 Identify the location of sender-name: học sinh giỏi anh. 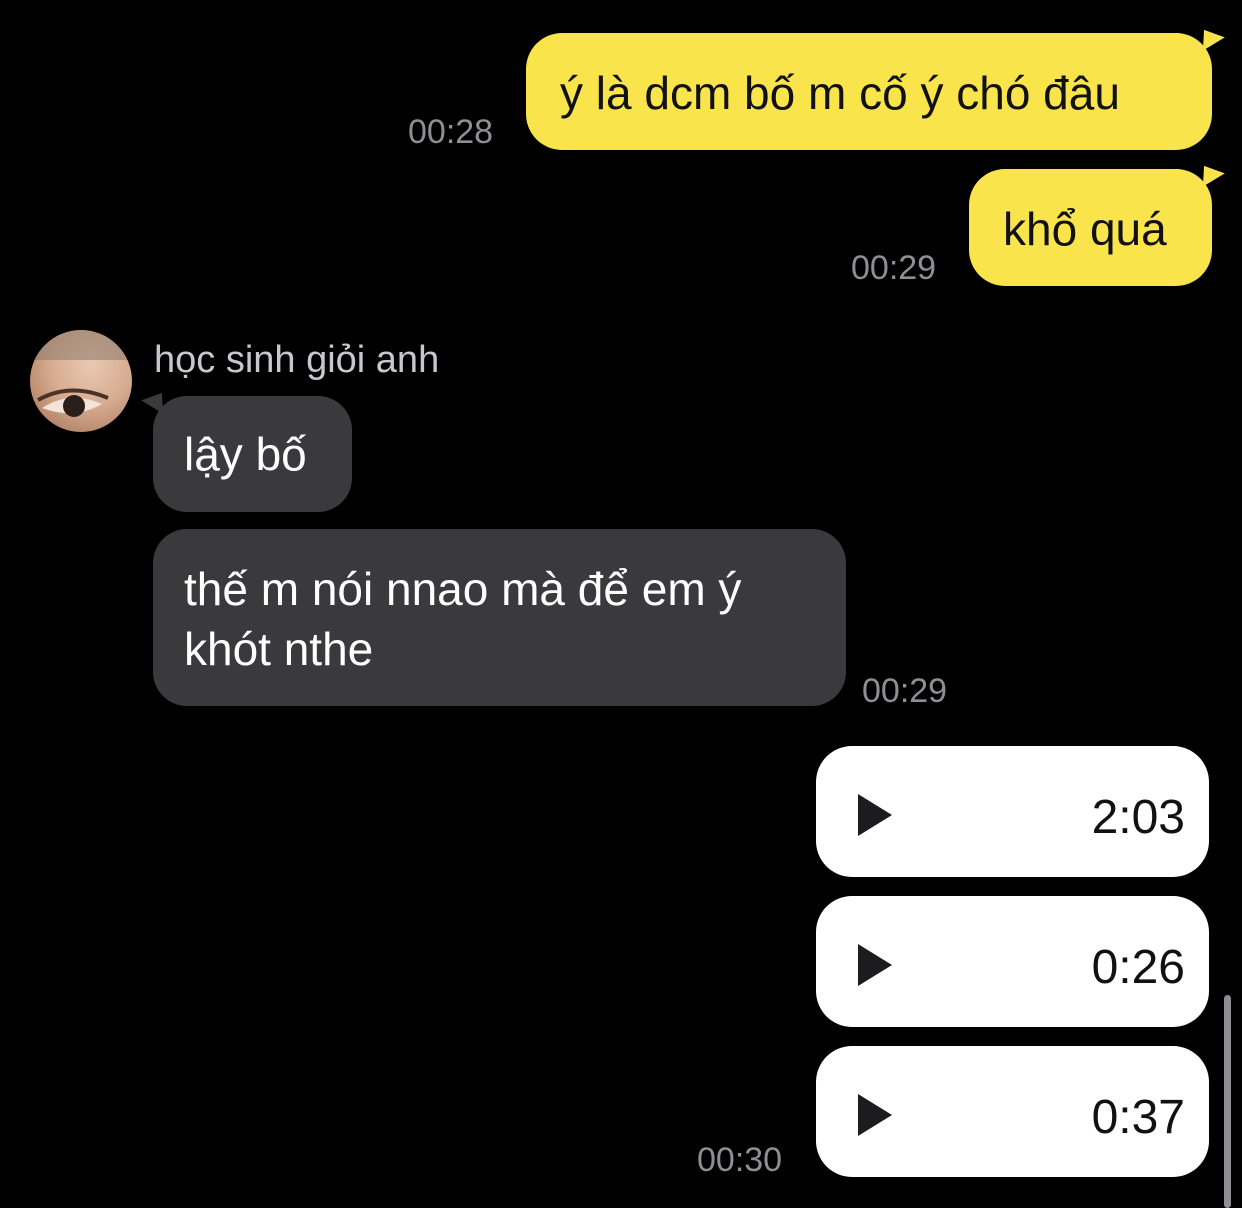
(297, 360).